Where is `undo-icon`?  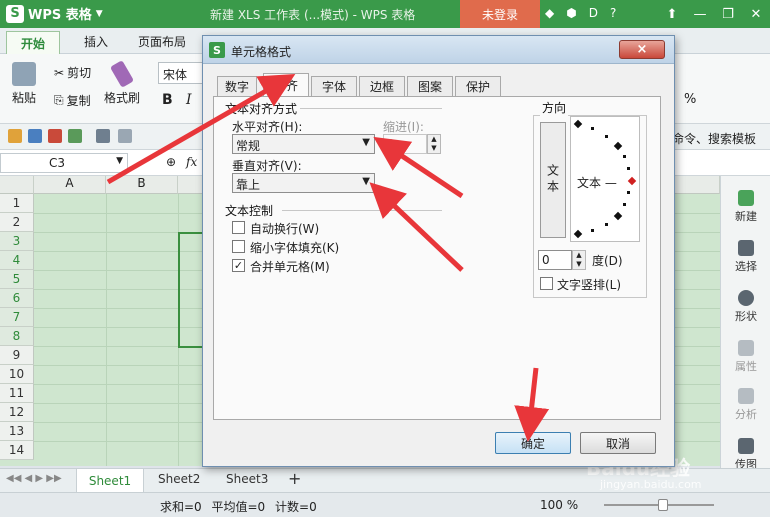 undo-icon is located at coordinates (103, 136).